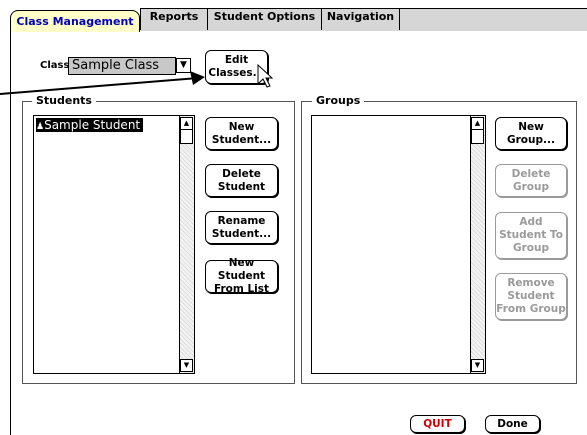 This screenshot has width=587, height=435. I want to click on tab-student-options: Student Options, so click(265, 19).